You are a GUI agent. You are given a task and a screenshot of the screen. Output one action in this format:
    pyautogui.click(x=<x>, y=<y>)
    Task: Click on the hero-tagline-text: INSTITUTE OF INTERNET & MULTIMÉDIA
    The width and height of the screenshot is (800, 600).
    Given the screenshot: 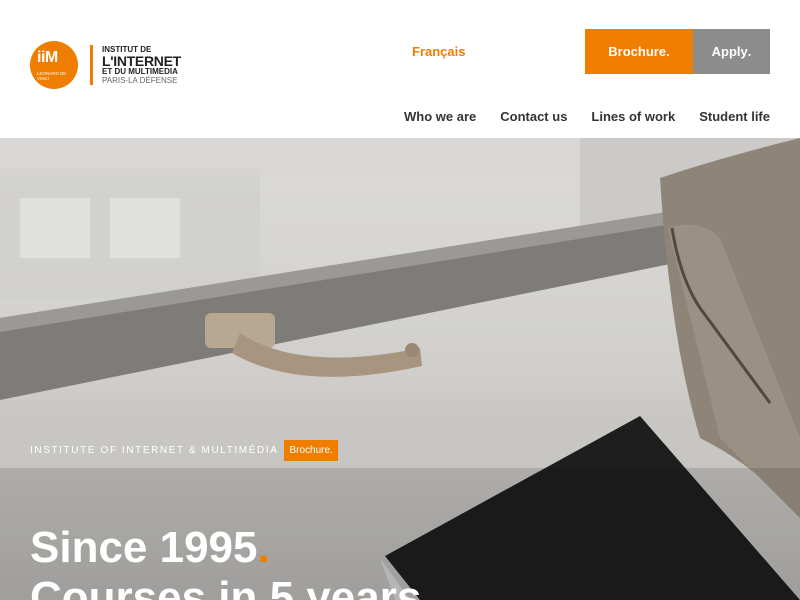 What is the action you would take?
    pyautogui.click(x=154, y=450)
    